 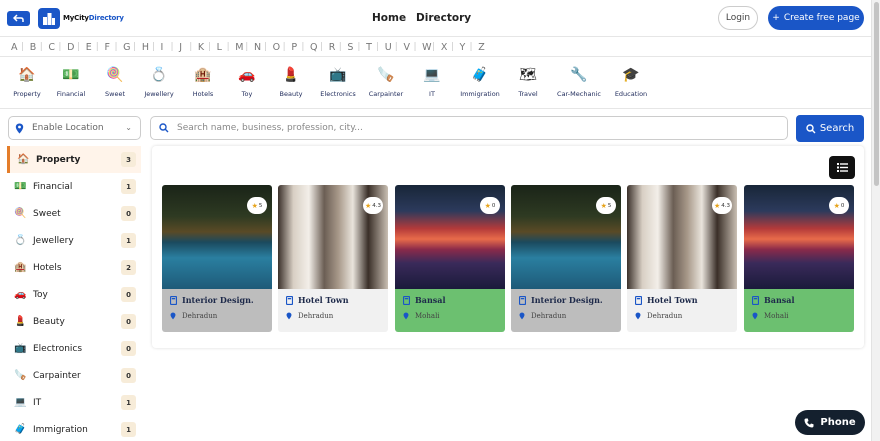 What do you see at coordinates (282, 47) in the screenshot?
I see `alphabet-letter-o: O` at bounding box center [282, 47].